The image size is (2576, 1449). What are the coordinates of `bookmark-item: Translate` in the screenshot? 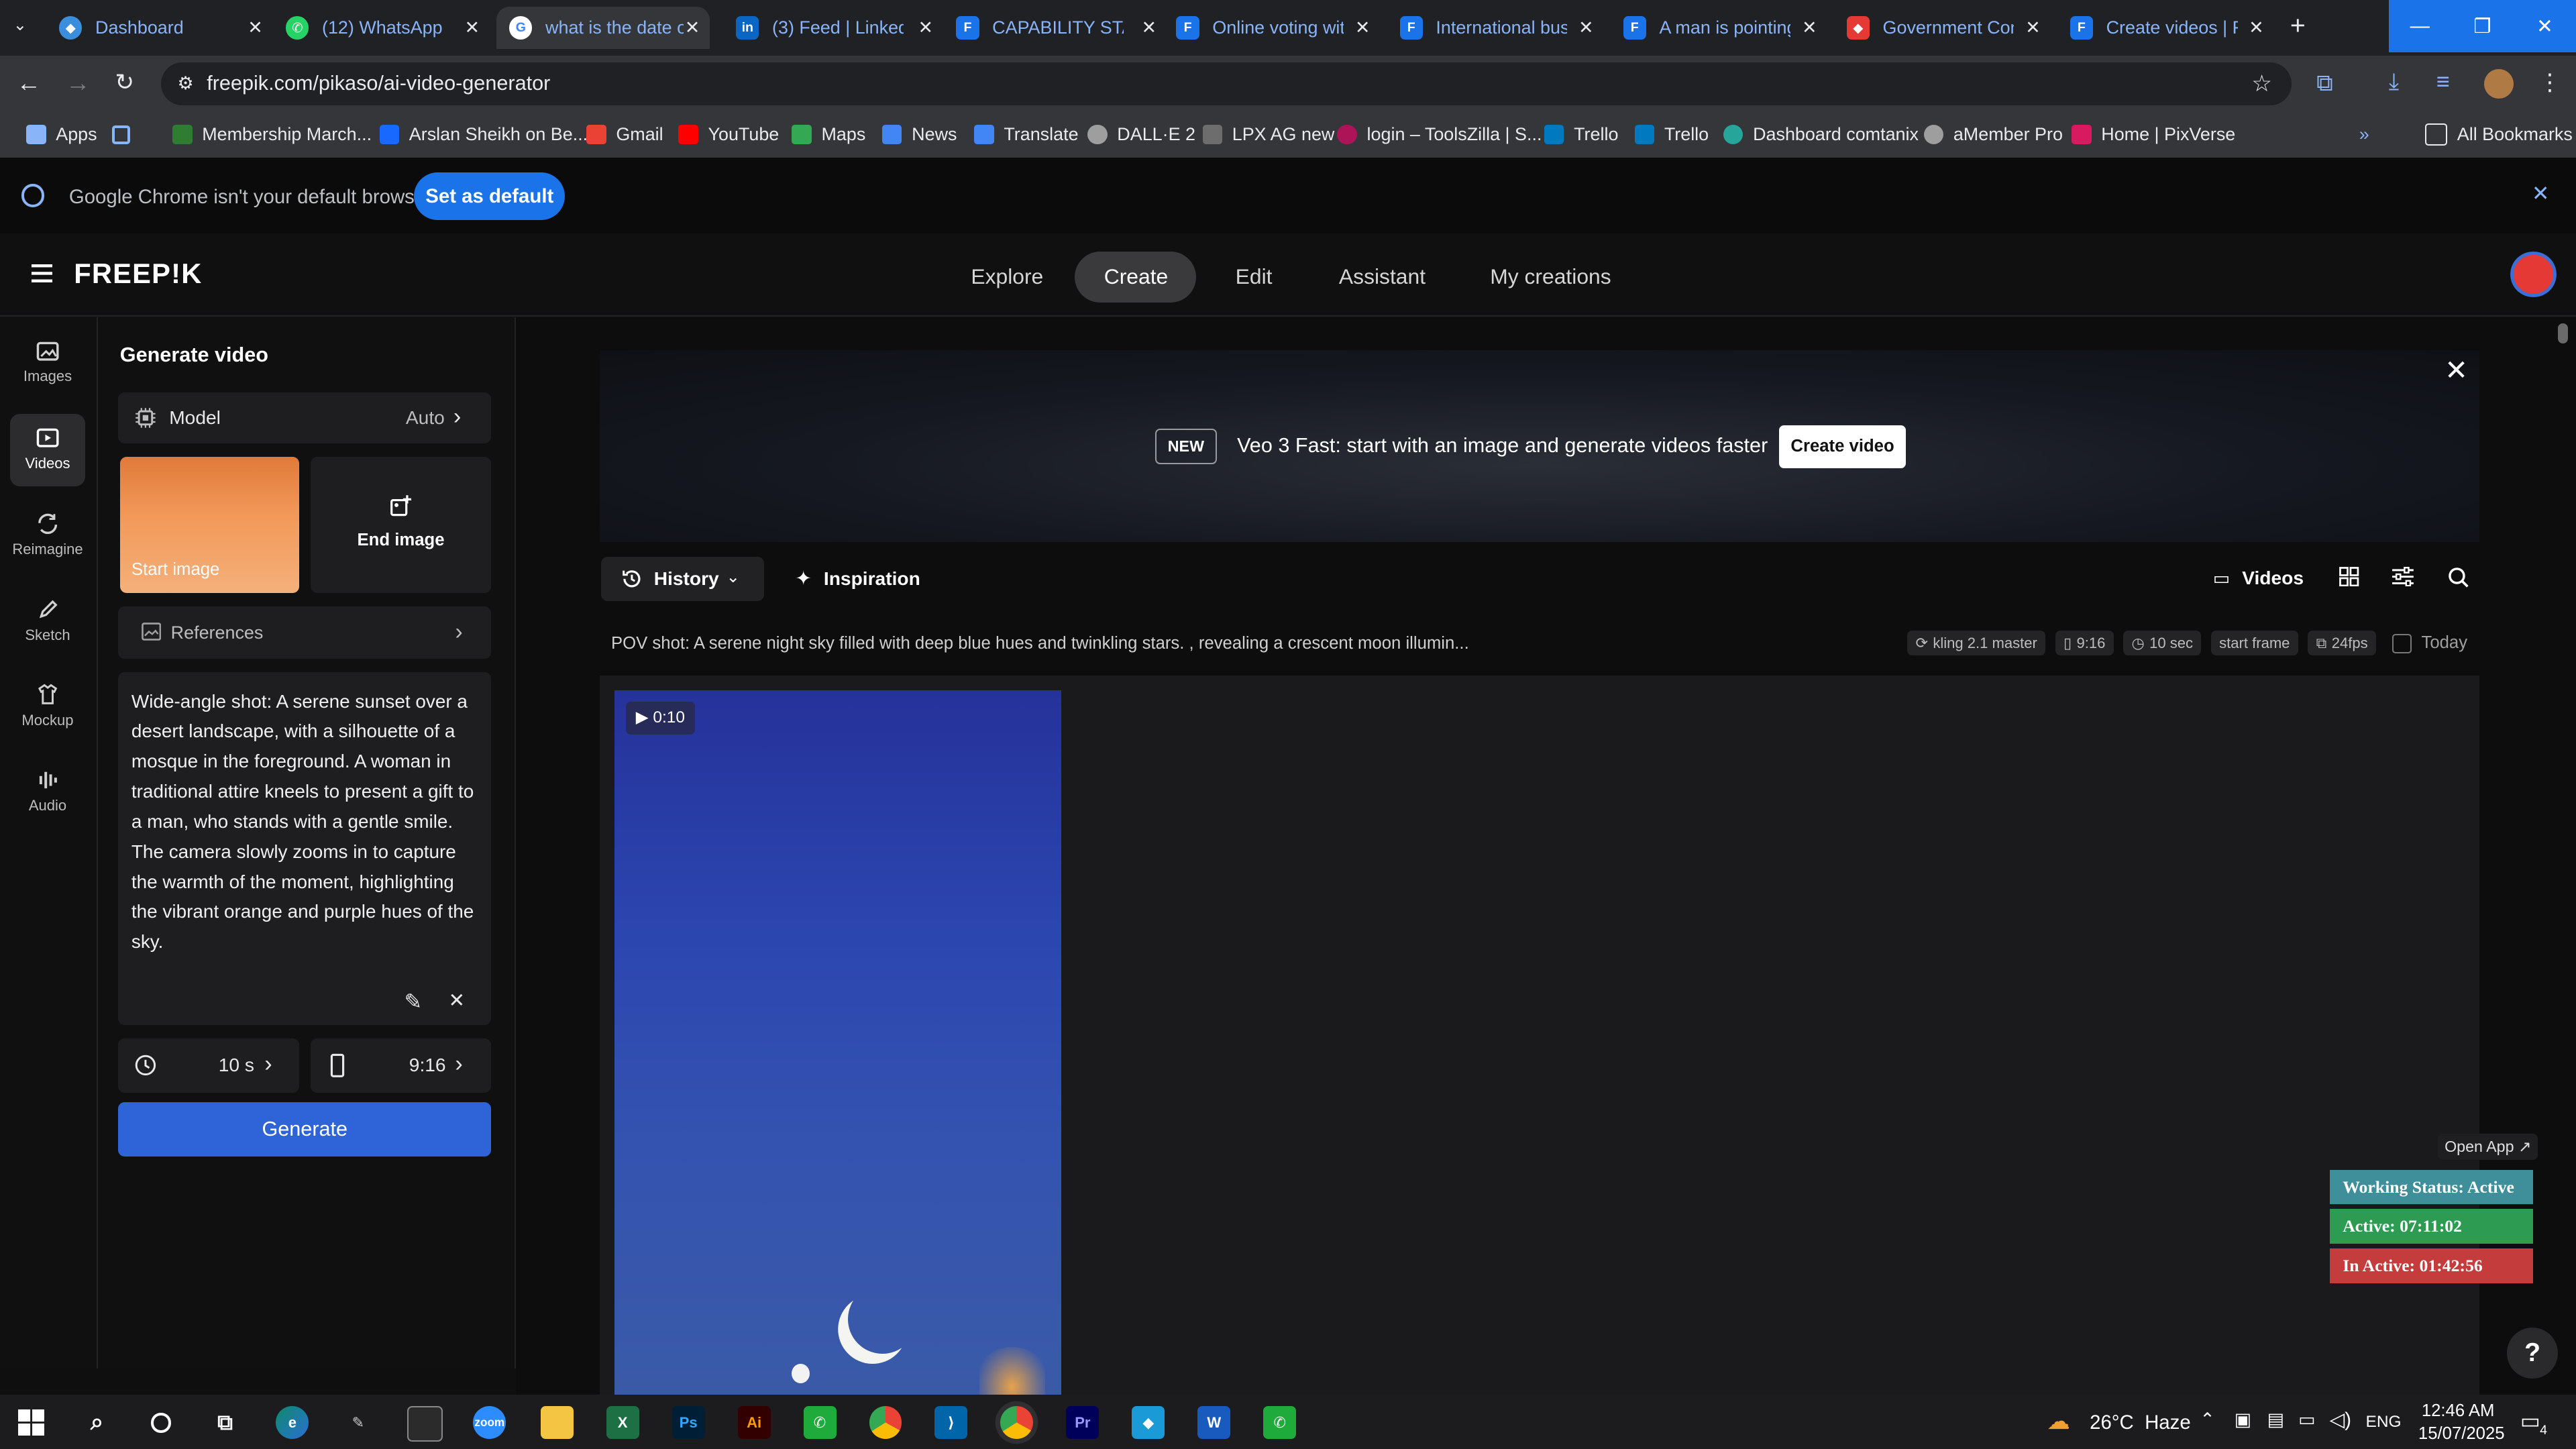 It's located at (1026, 134).